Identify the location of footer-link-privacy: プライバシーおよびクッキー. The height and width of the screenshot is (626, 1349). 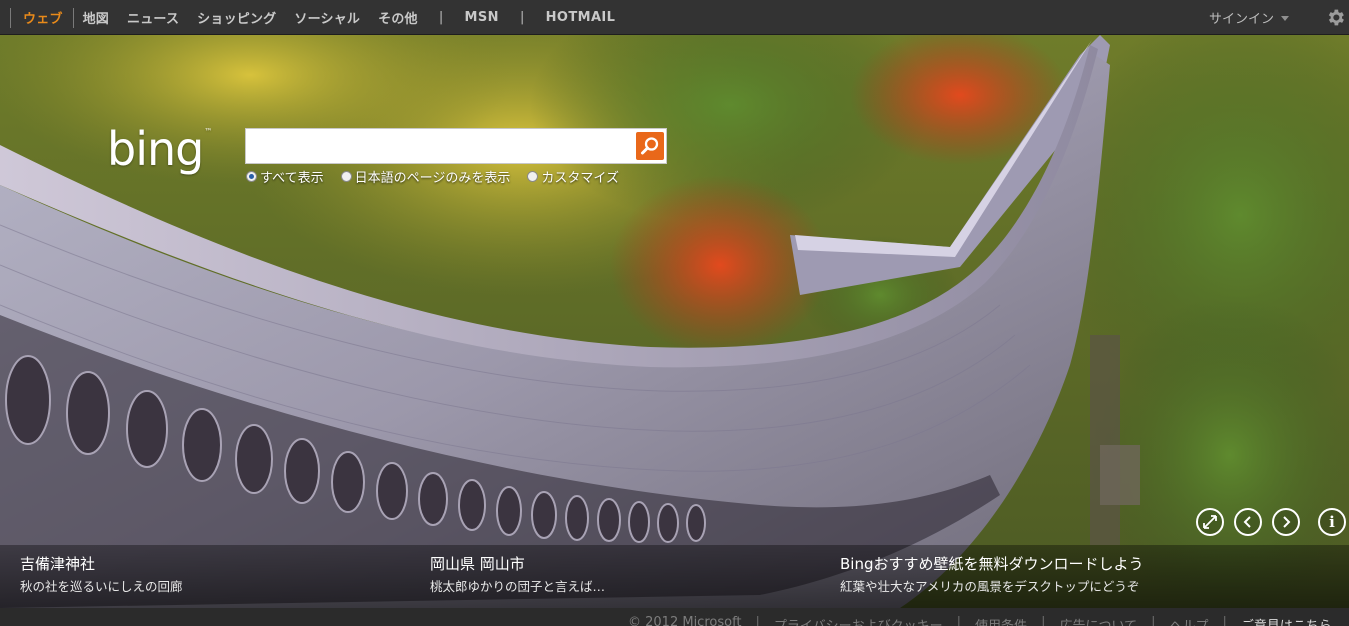
(858, 620).